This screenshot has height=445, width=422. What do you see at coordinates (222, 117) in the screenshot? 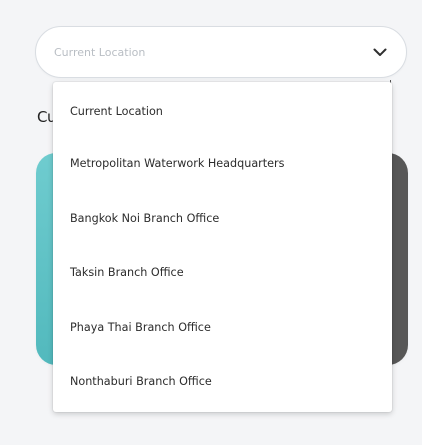
I see `dropdown-option: Current Location` at bounding box center [222, 117].